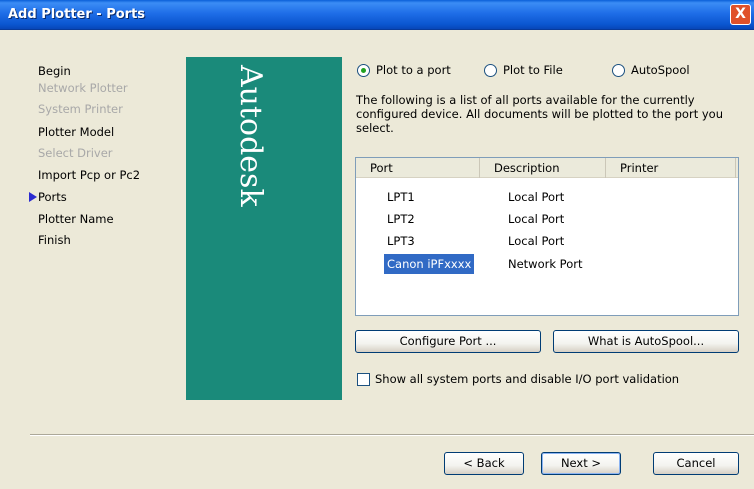 This screenshot has height=489, width=754. Describe the element at coordinates (660, 70) in the screenshot. I see `radio-autospool-label: AutoSpool` at that location.